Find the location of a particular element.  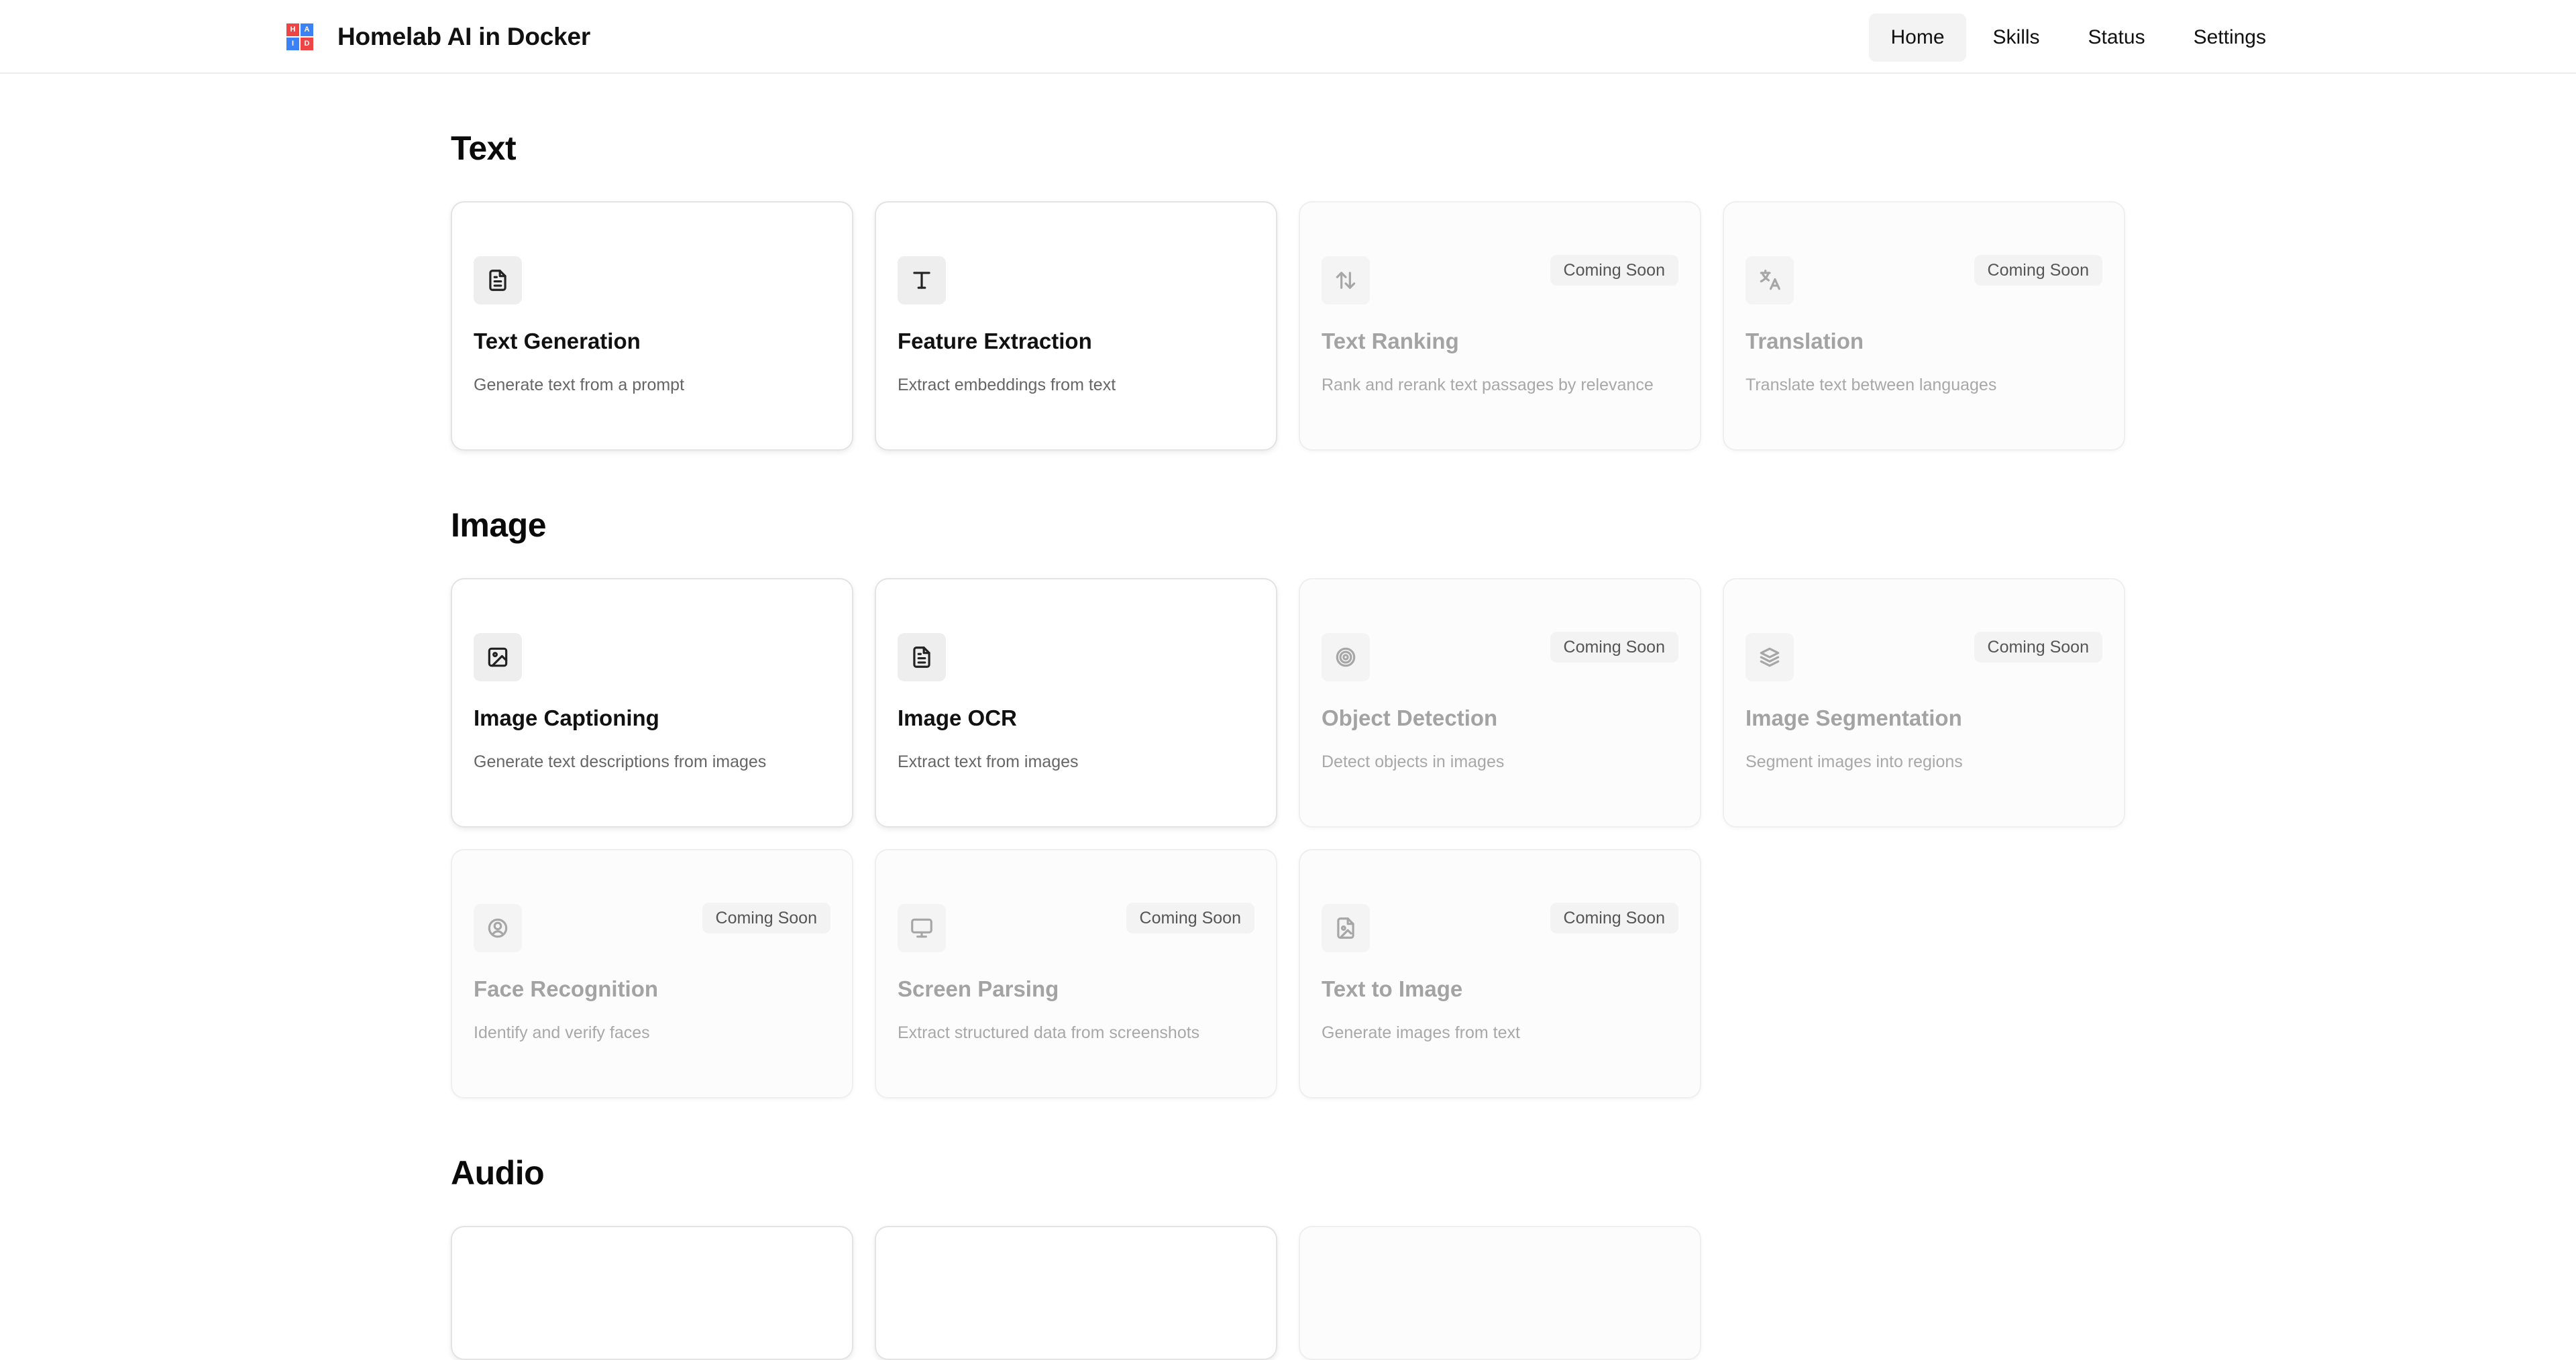

main-nav: Home Skills Status Settings is located at coordinates (2078, 37).